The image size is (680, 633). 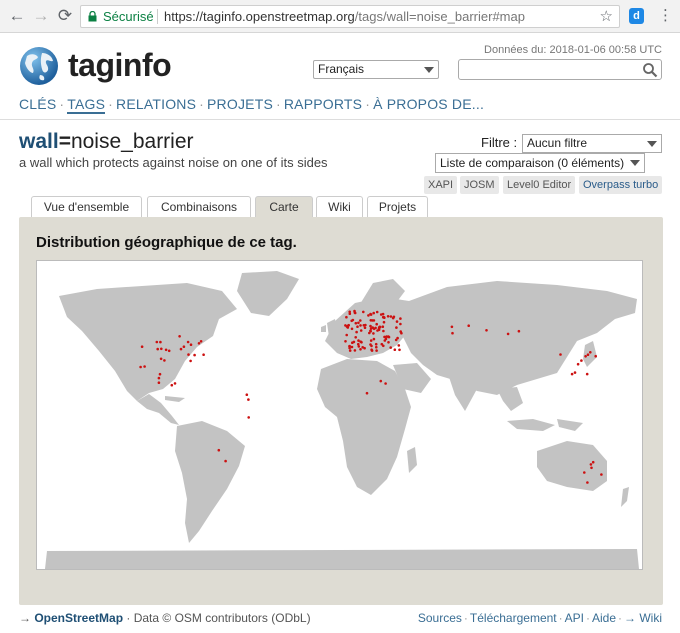 I want to click on reload-icon: ⟳, so click(x=65, y=16).